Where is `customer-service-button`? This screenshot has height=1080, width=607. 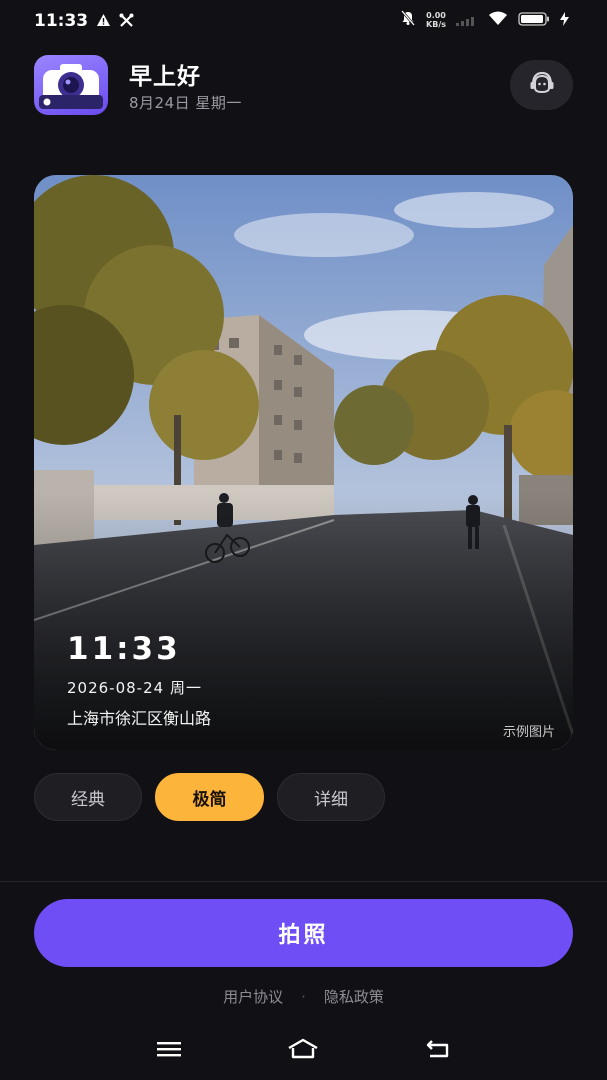 customer-service-button is located at coordinates (541, 85).